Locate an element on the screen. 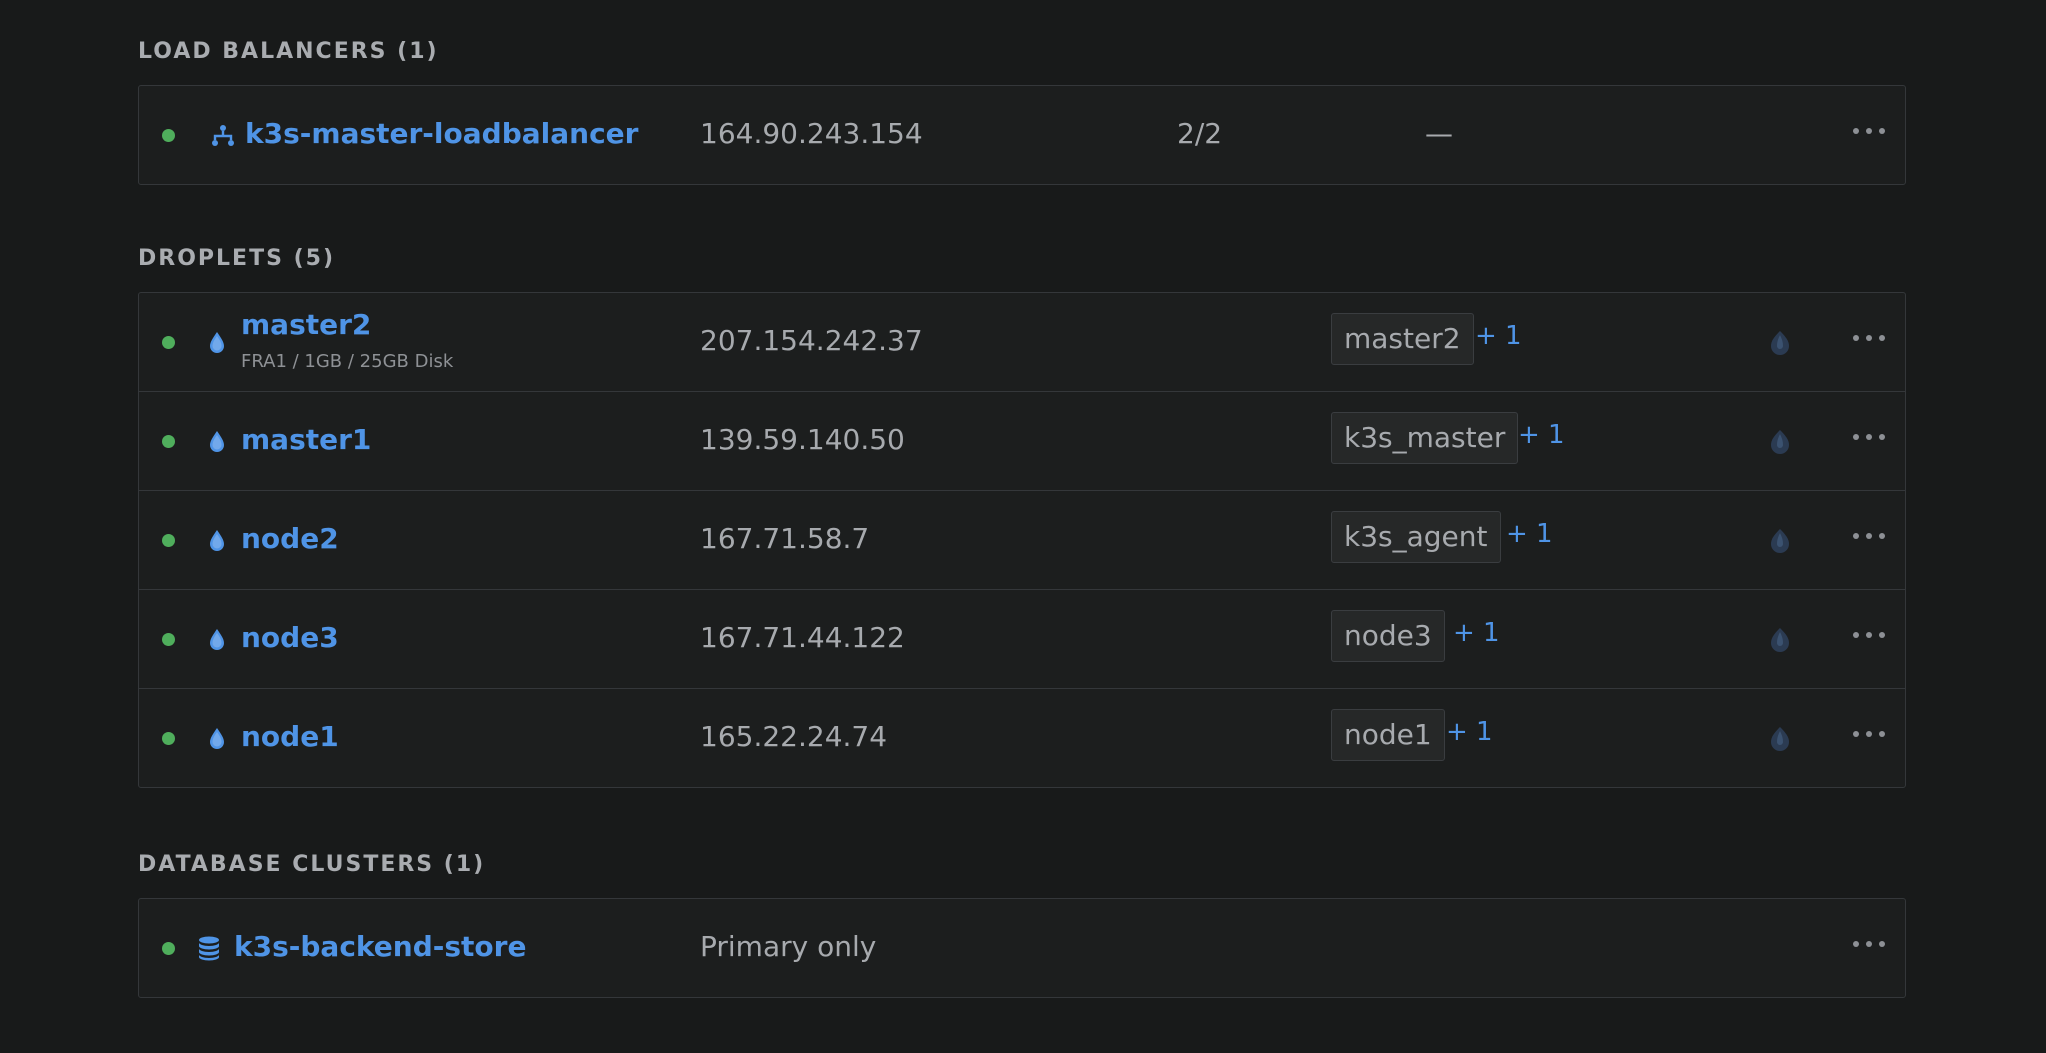 Image resolution: width=2046 pixels, height=1053 pixels. droplet-name-link: node3 is located at coordinates (290, 637).